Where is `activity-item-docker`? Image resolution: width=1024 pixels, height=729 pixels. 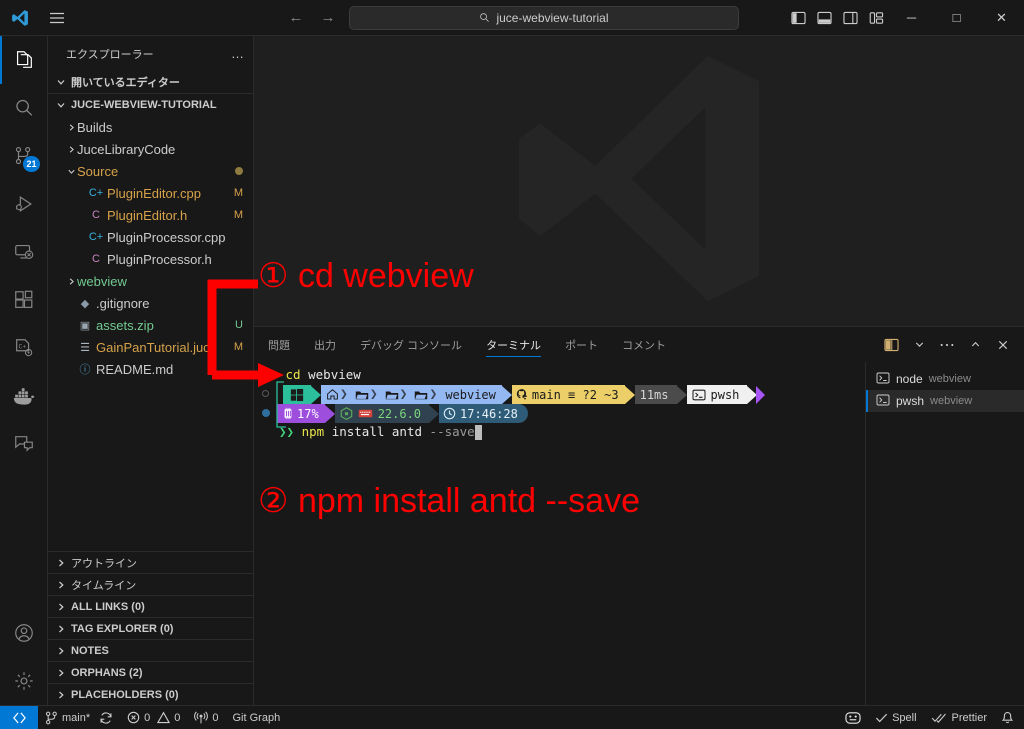 activity-item-docker is located at coordinates (24, 396).